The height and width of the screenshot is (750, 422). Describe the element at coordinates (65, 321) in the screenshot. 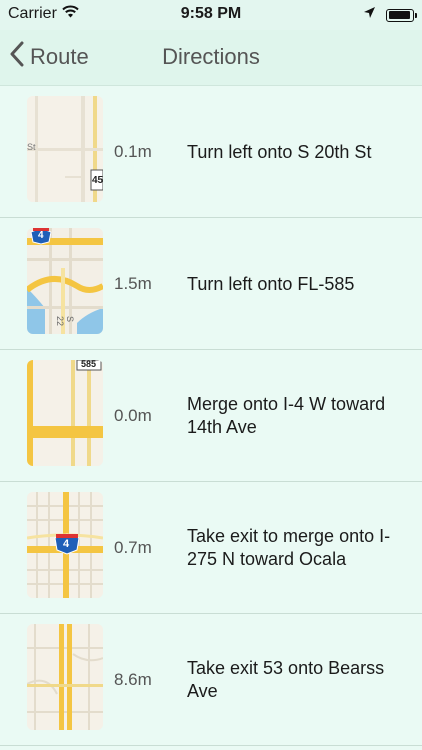

I see `map-street-label: S 22` at that location.